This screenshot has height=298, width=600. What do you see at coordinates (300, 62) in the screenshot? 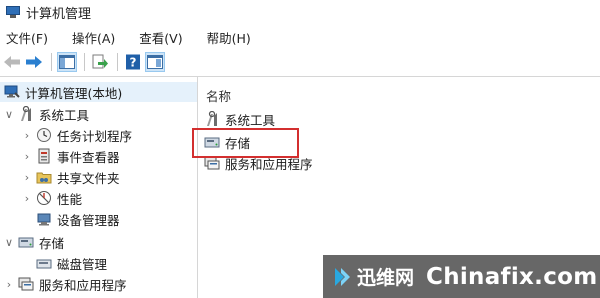
I see `toolbar: ?` at bounding box center [300, 62].